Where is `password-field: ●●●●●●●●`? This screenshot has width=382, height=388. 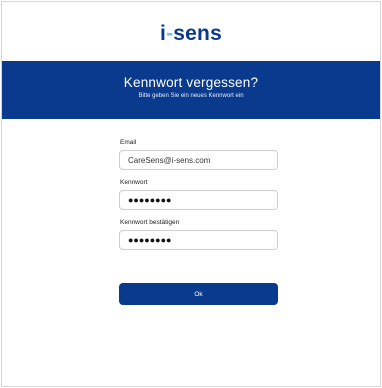 password-field: ●●●●●●●● is located at coordinates (198, 200).